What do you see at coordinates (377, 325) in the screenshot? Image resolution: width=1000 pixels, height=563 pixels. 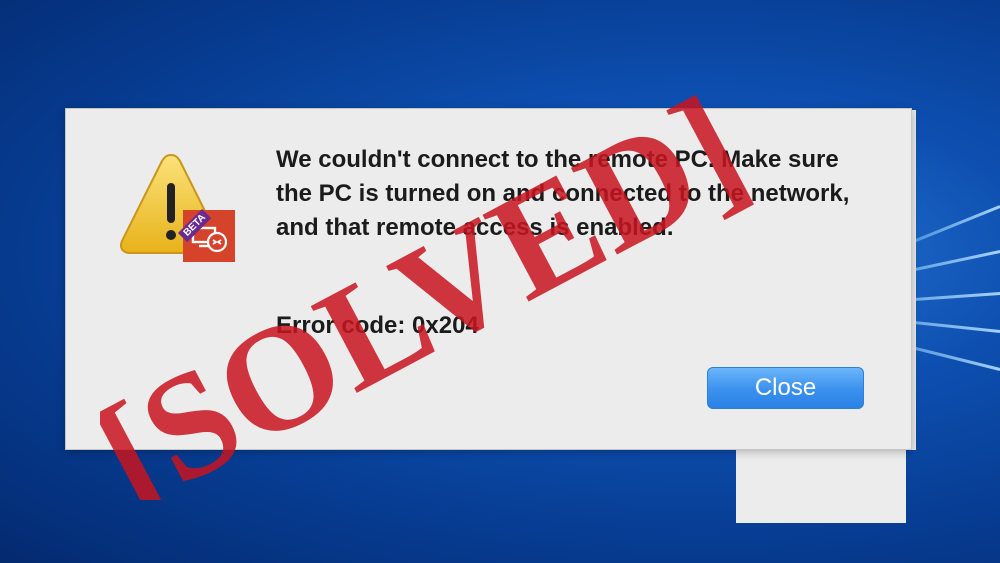 I see `error-code-text: Error code: 0x204` at bounding box center [377, 325].